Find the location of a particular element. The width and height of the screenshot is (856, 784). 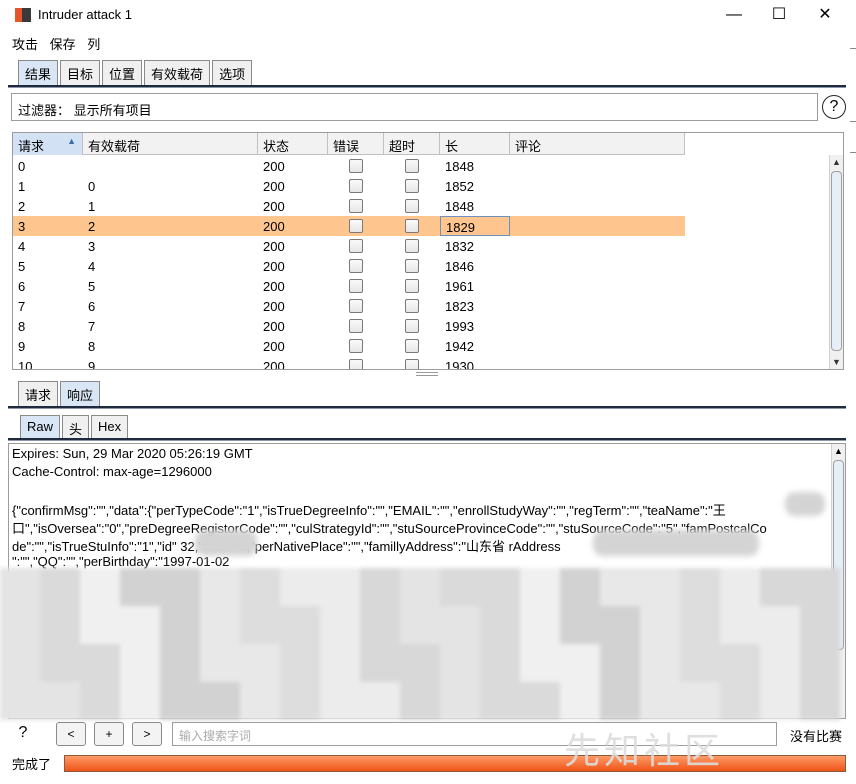

minimize-button: — is located at coordinates (734, 15).